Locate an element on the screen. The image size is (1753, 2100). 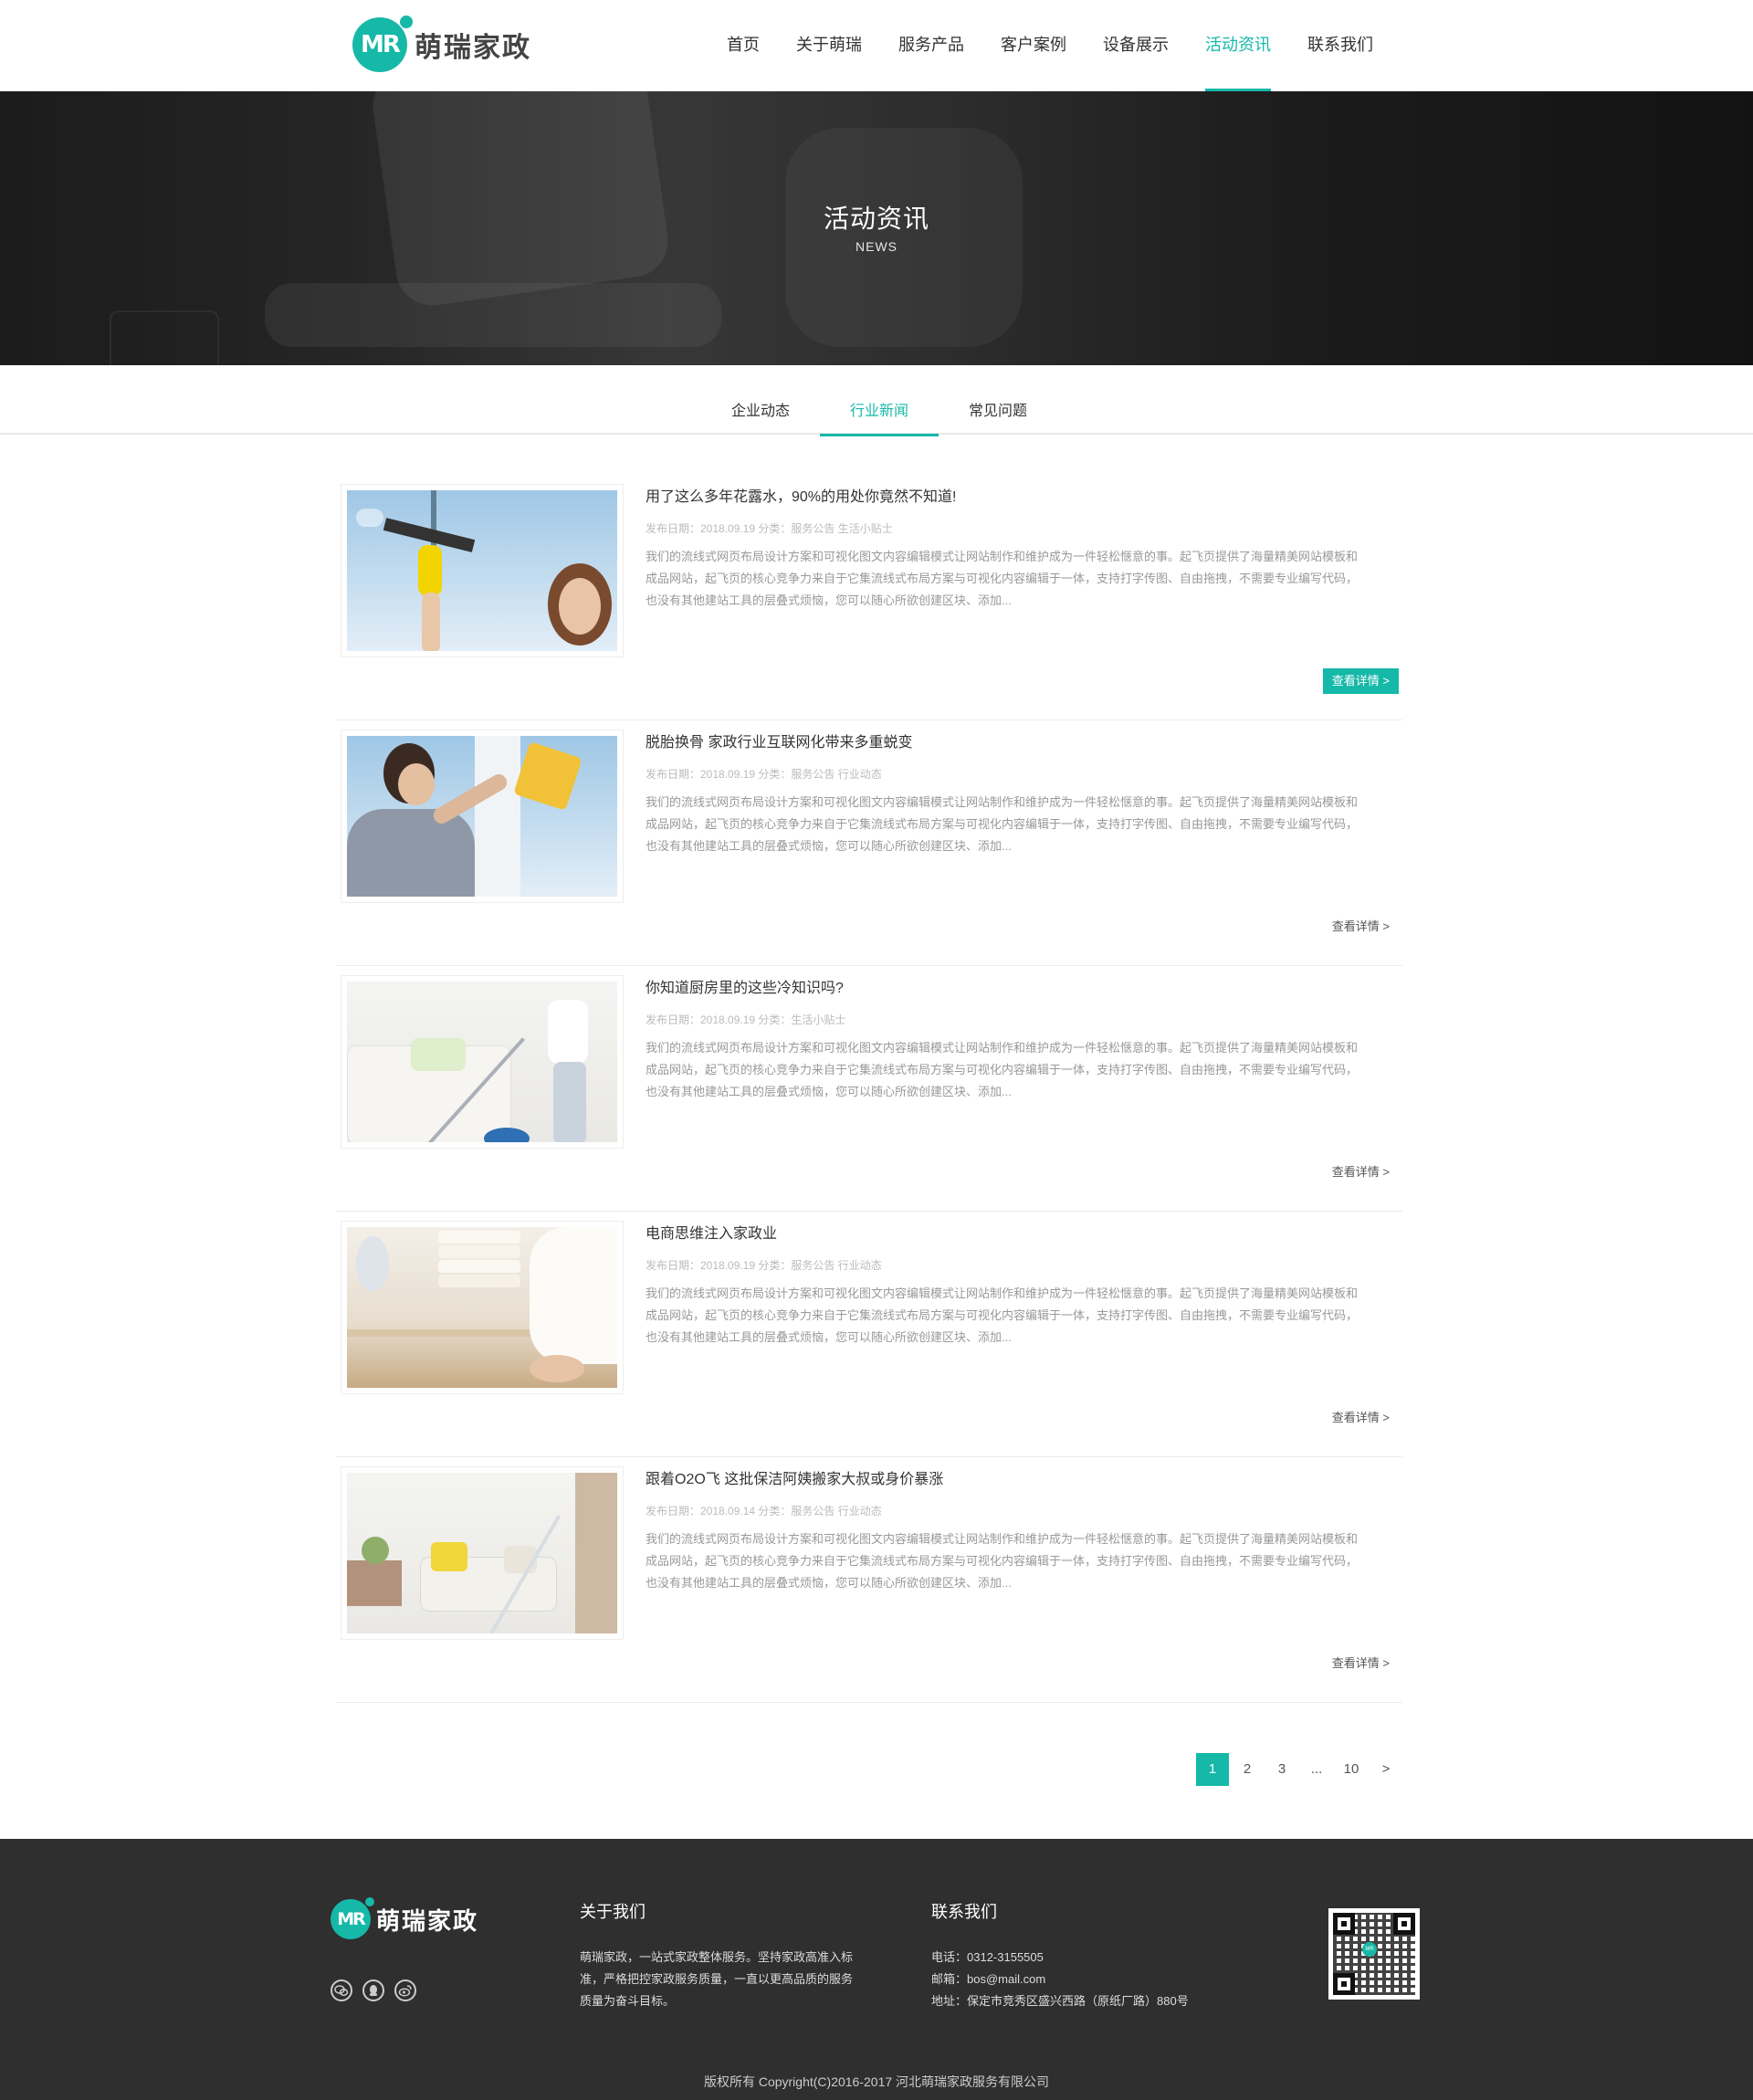
footer-logo-mark: MR is located at coordinates (352, 1918).